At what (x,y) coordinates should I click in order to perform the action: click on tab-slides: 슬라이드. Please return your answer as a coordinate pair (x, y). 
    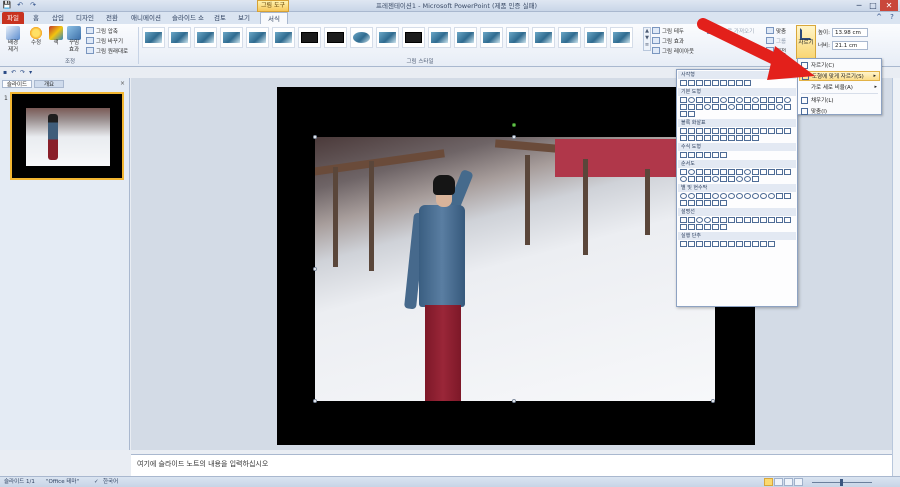
    Looking at the image, I should click on (17, 84).